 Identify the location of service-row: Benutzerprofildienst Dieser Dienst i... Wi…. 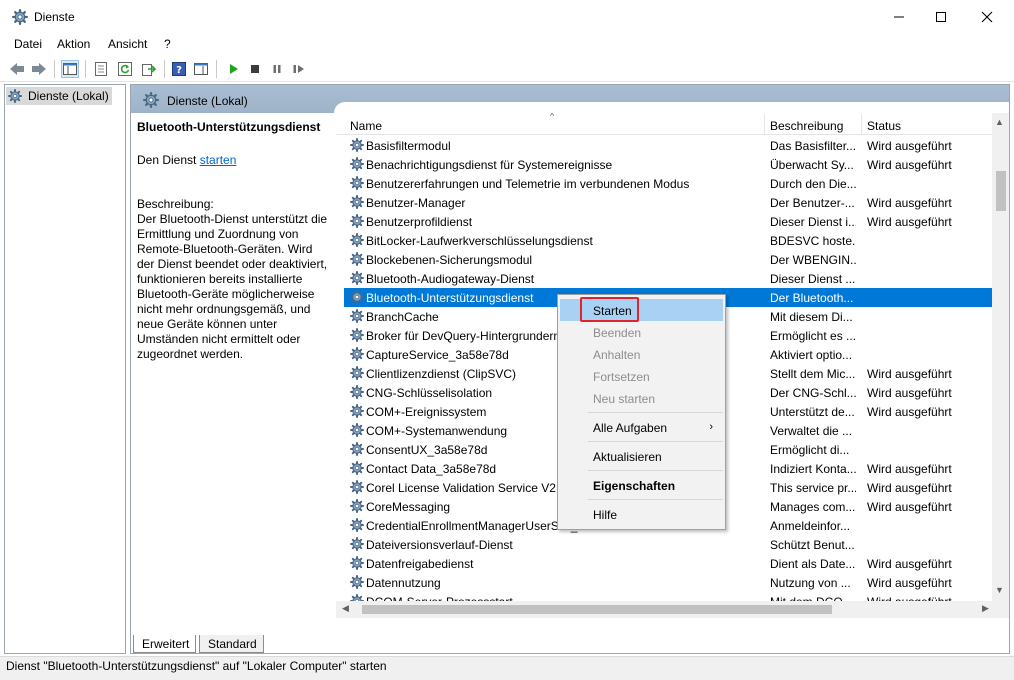
(668, 221).